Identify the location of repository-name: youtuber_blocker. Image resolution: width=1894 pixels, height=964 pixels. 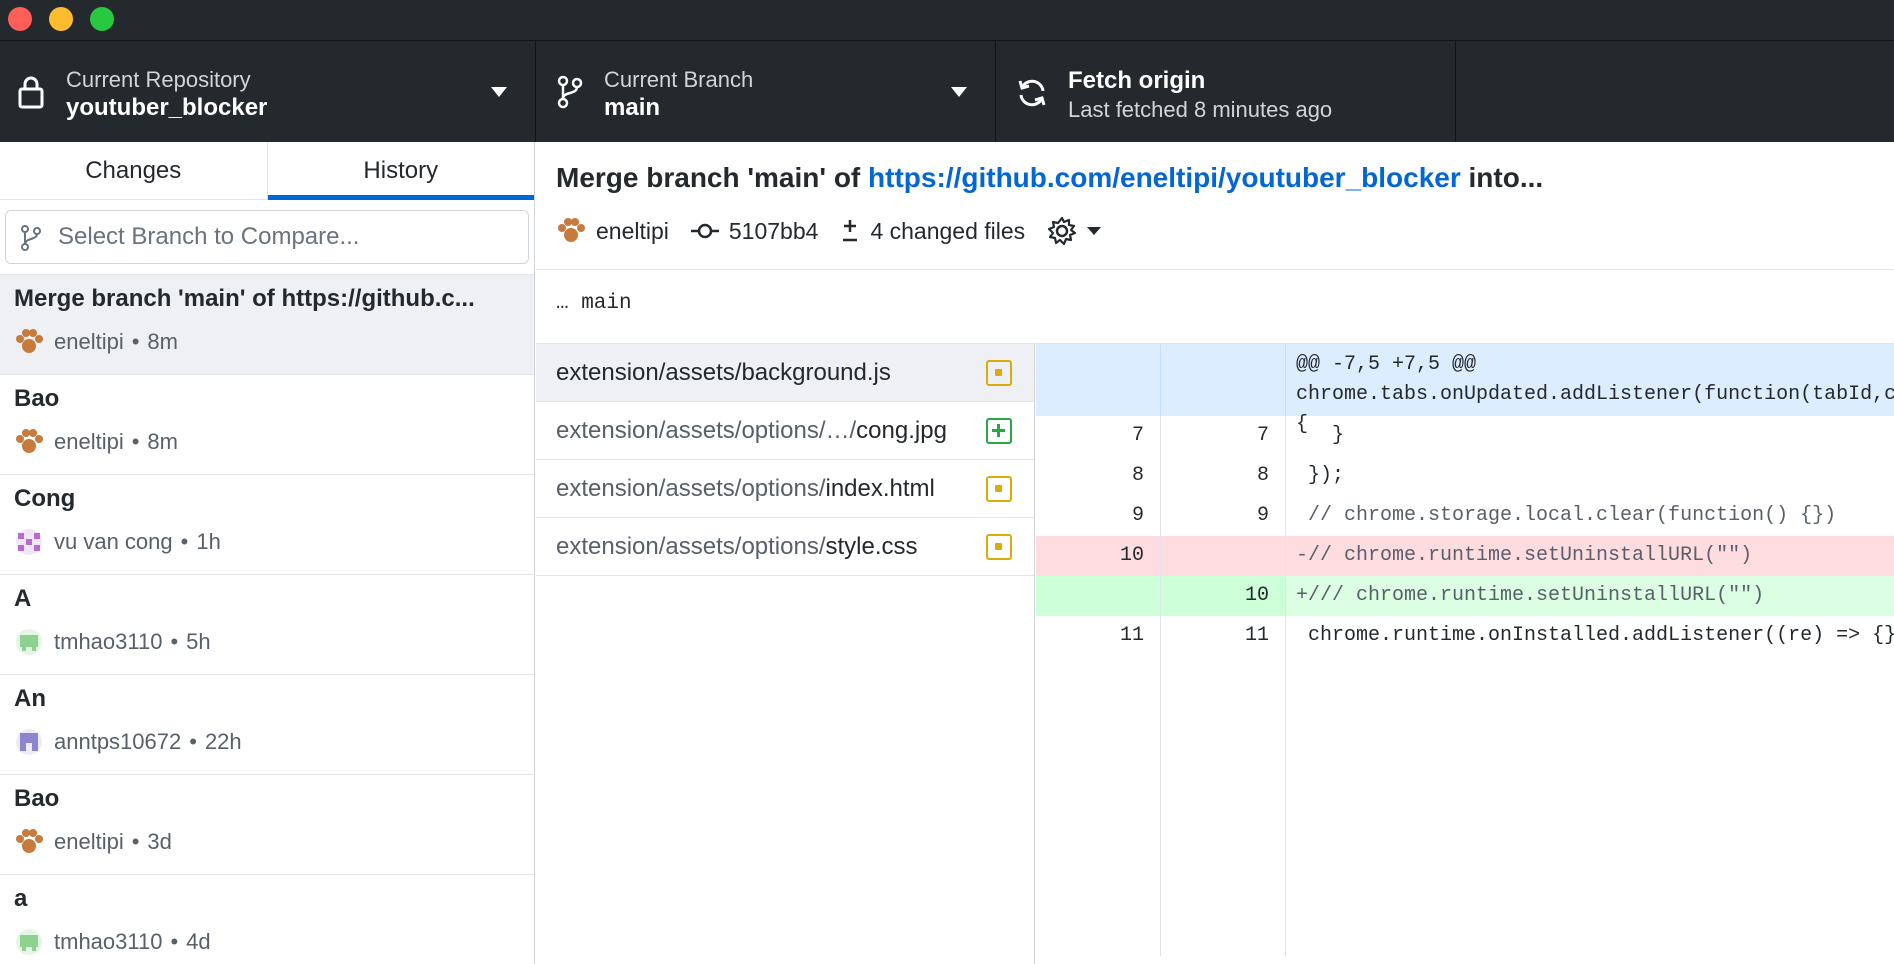
(167, 107).